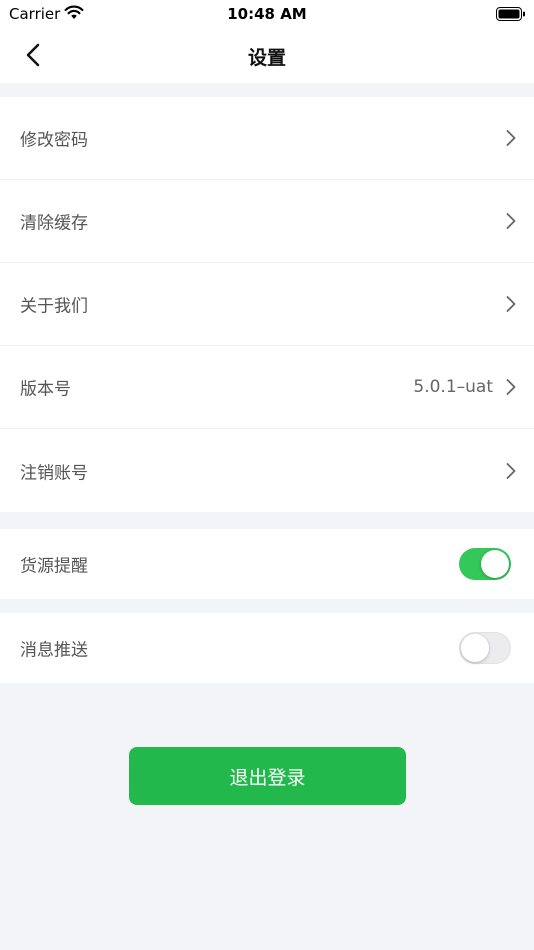 Image resolution: width=534 pixels, height=950 pixels. I want to click on battery-icon, so click(511, 15).